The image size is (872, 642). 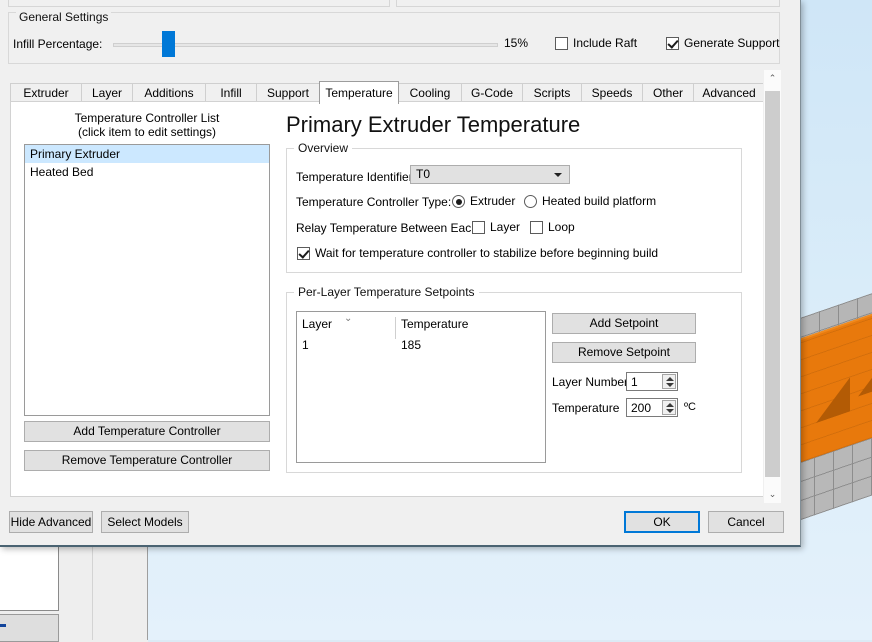 I want to click on scroll-up-arrow-icon: ⌃, so click(x=772, y=78).